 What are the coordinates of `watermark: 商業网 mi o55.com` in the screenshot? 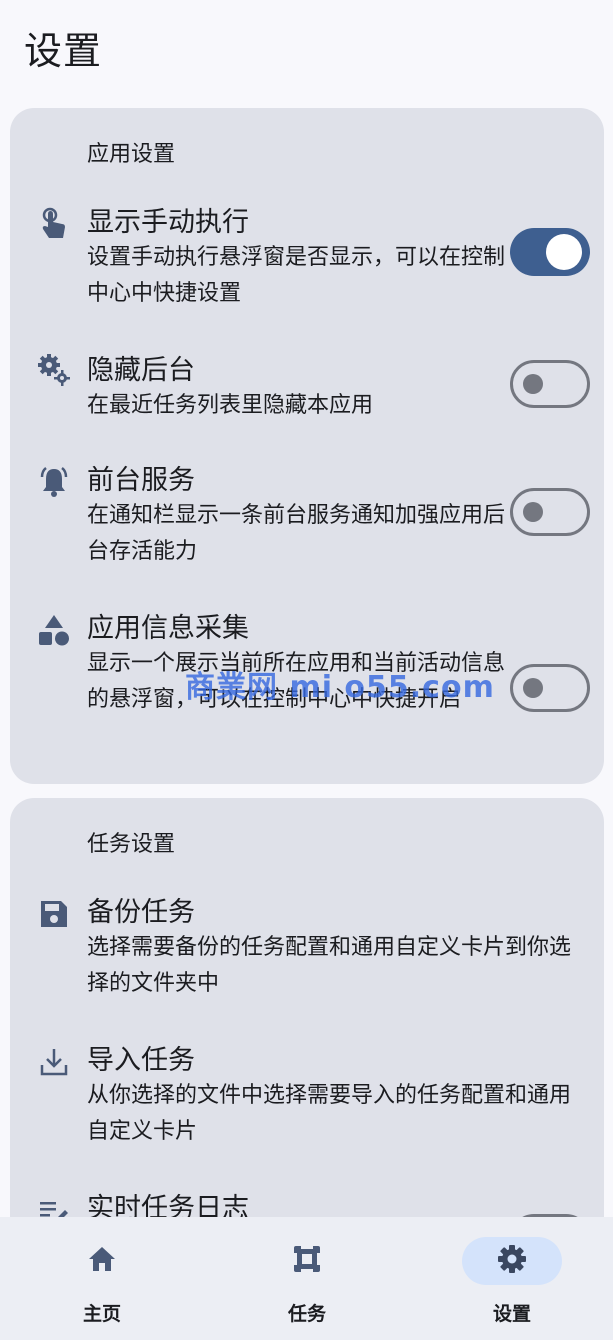 It's located at (340, 687).